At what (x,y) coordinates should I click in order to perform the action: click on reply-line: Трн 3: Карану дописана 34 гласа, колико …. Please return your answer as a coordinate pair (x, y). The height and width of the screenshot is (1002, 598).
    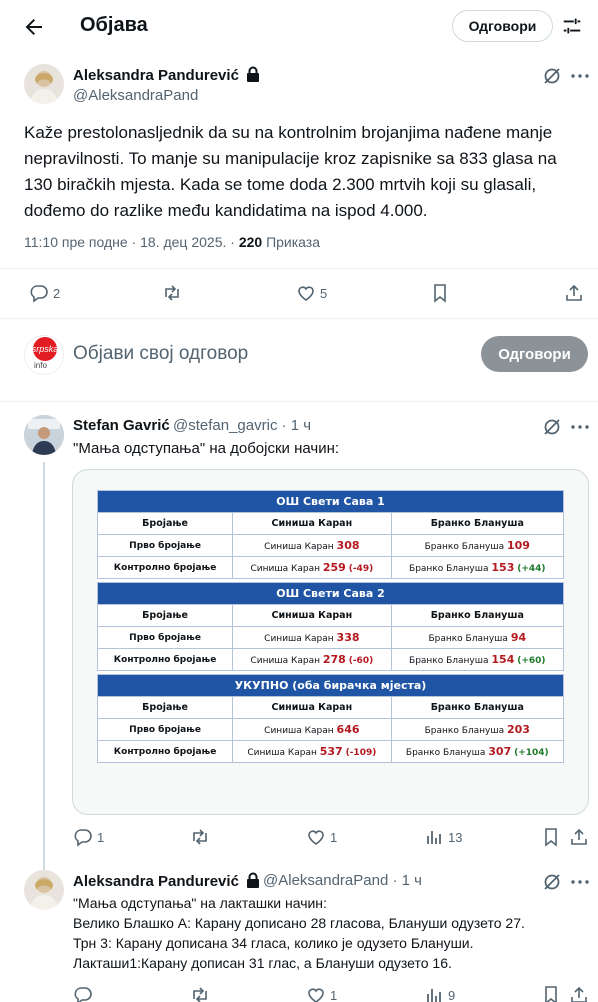
    Looking at the image, I should click on (273, 943).